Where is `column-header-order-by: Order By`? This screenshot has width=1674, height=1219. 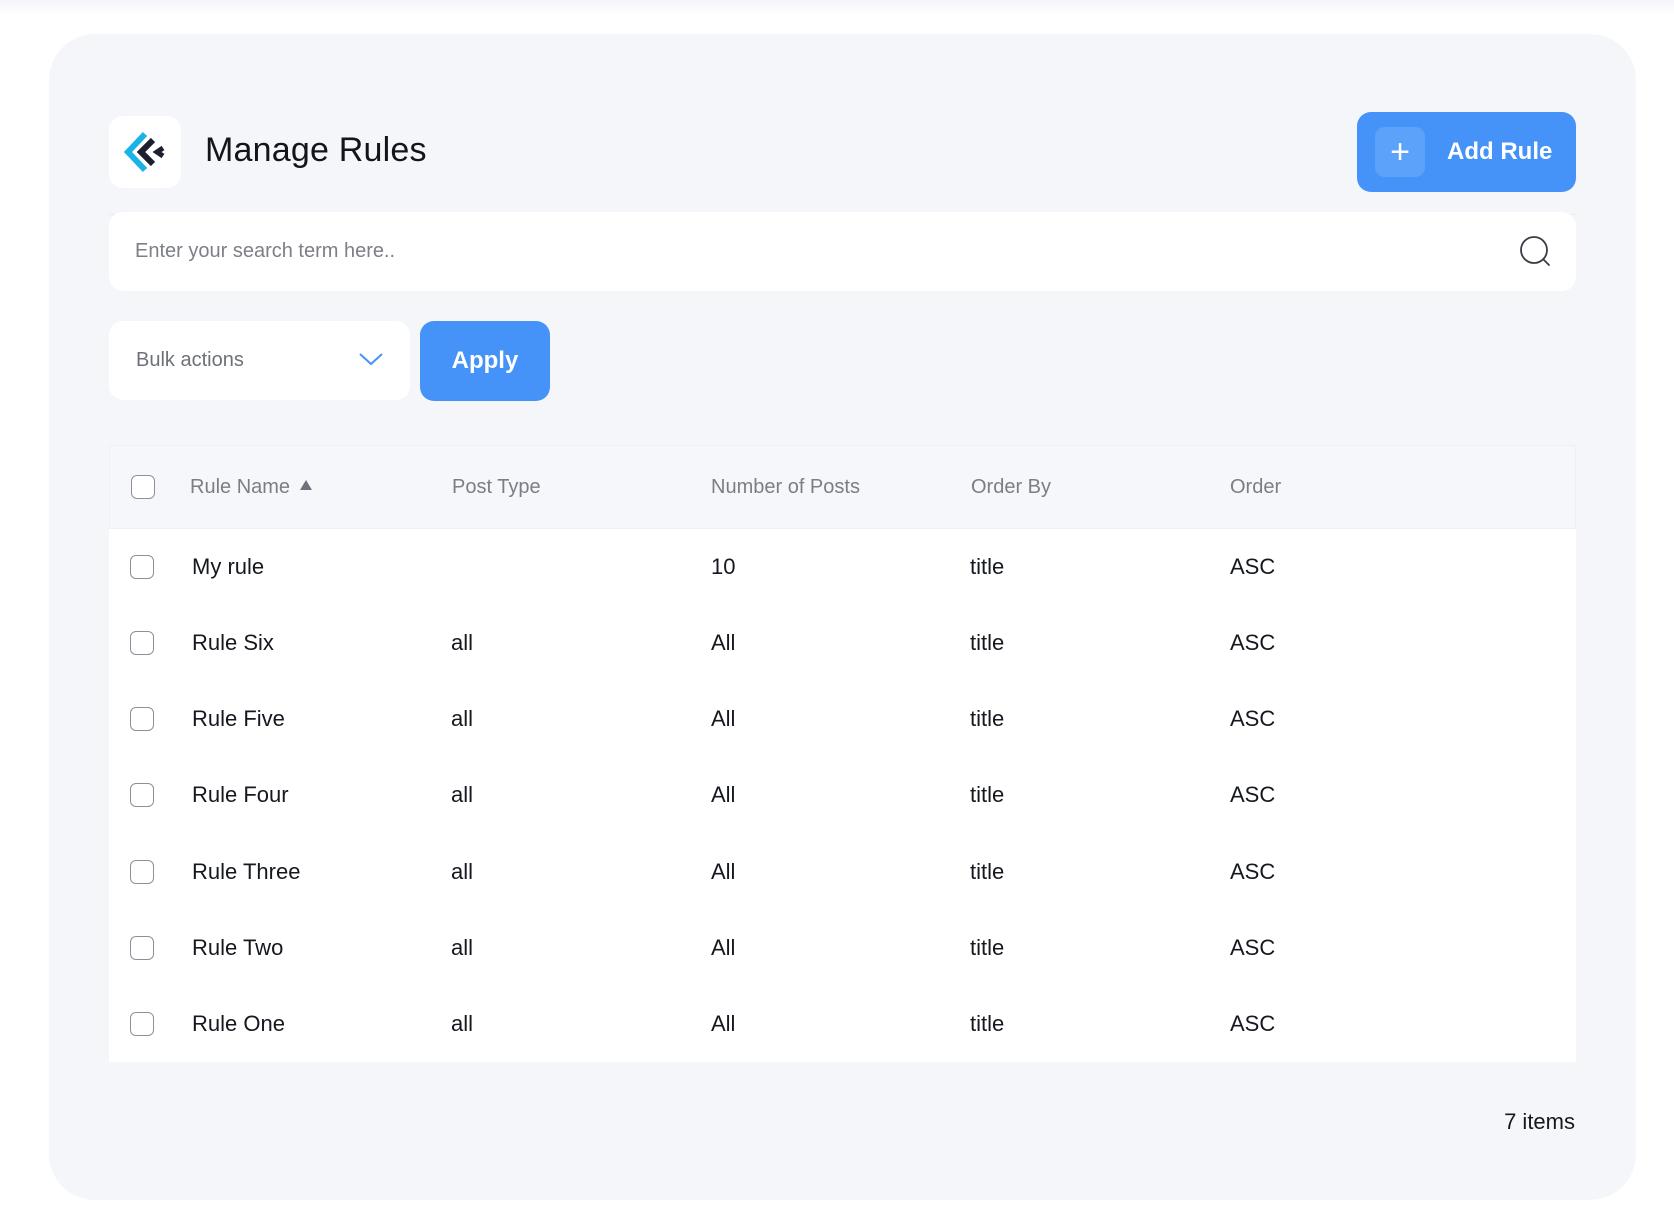
column-header-order-by: Order By is located at coordinates (1011, 487).